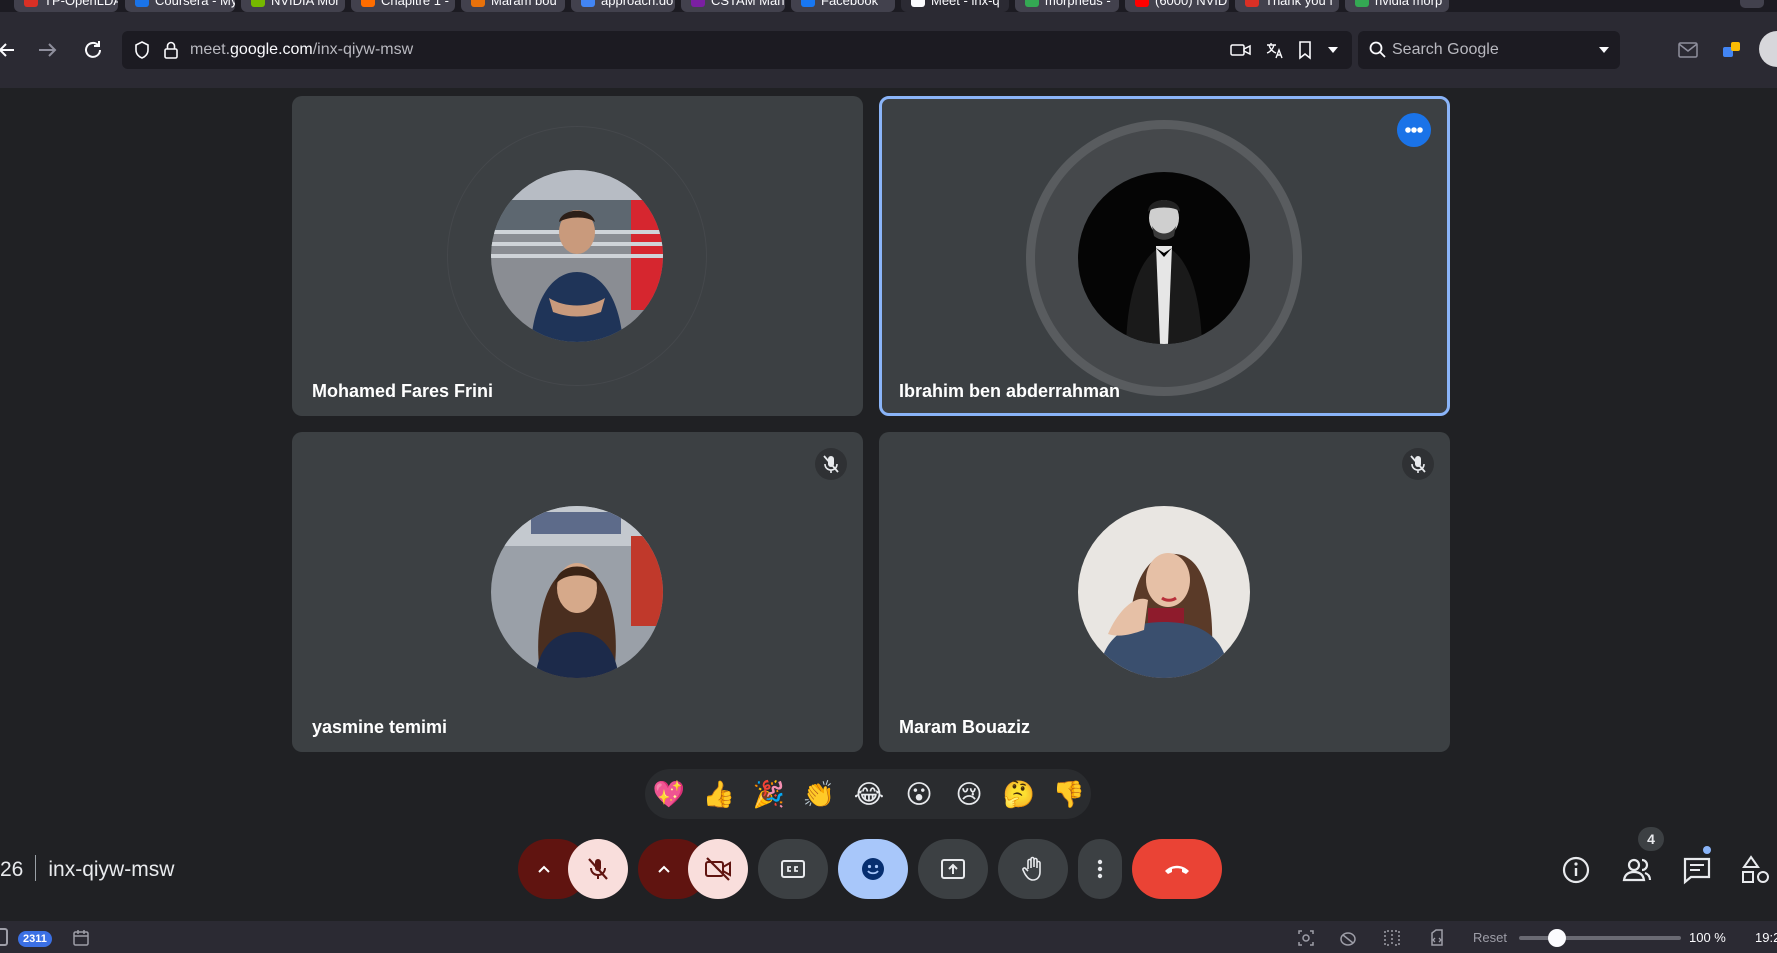  I want to click on translate-icon, so click(1274, 50).